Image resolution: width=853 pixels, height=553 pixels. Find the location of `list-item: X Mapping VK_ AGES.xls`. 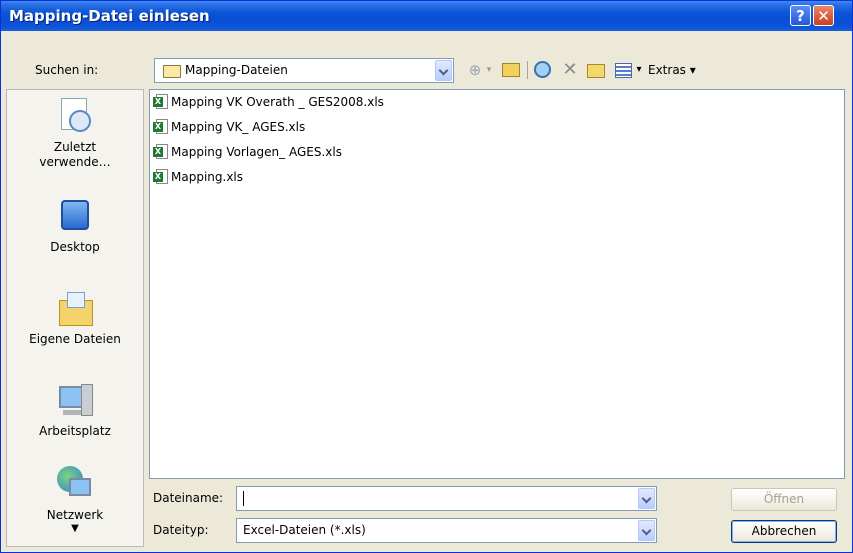

list-item: X Mapping VK_ AGES.xls is located at coordinates (229, 127).